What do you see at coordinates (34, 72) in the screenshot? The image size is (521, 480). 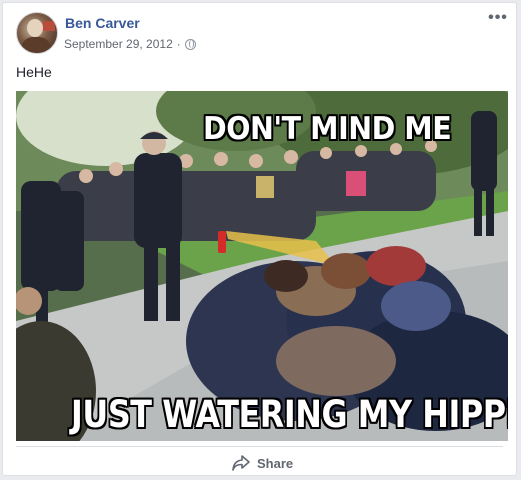 I see `post-text: HeHe` at bounding box center [34, 72].